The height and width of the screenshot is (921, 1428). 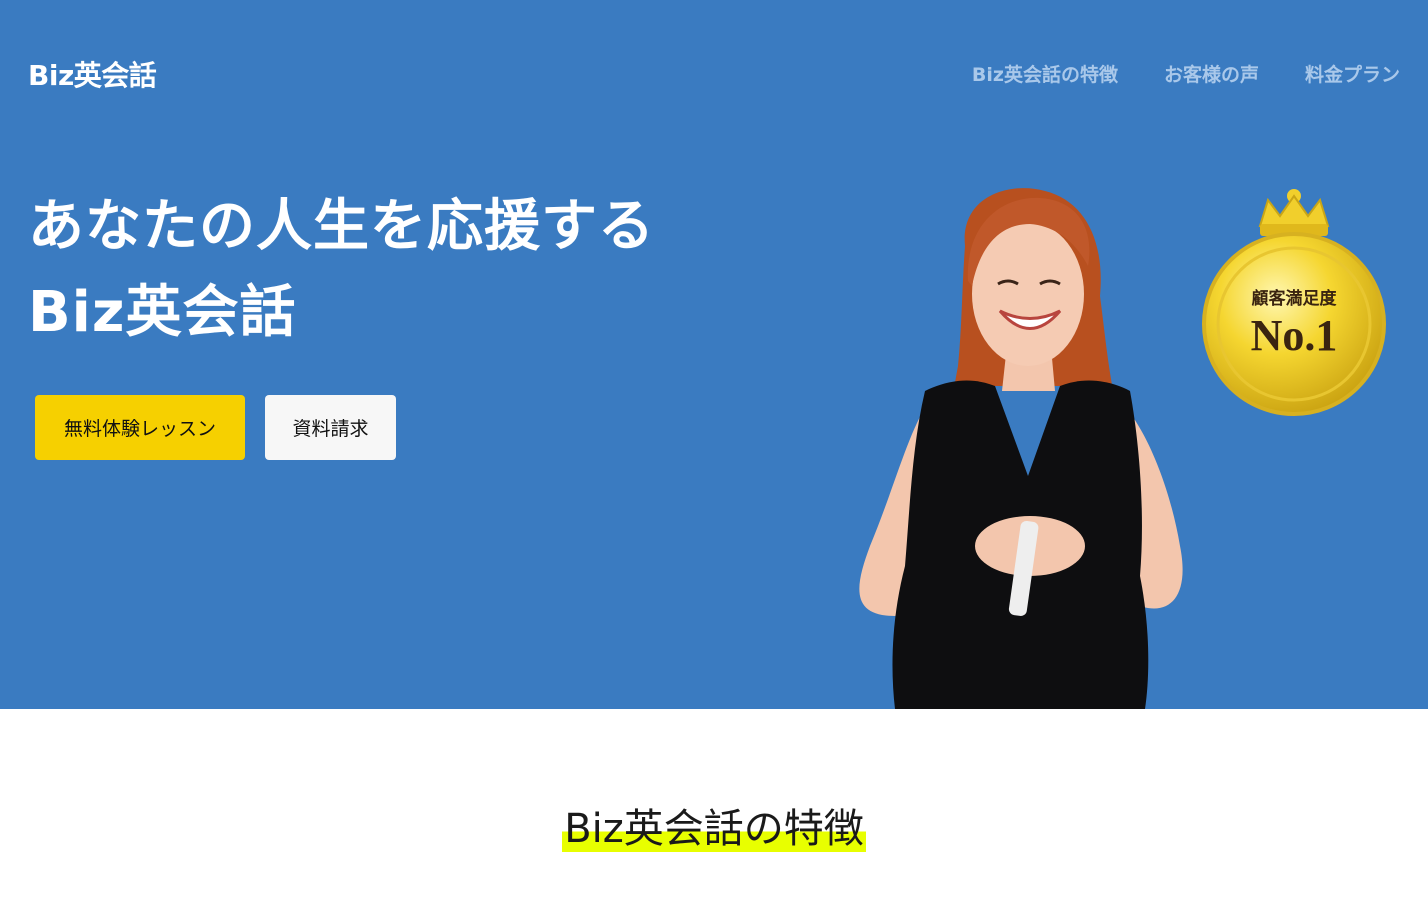 What do you see at coordinates (714, 829) in the screenshot?
I see `features-section-title: Biz英会話の特徴` at bounding box center [714, 829].